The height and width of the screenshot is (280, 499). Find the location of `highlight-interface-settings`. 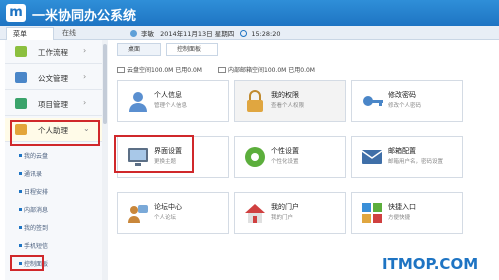

highlight-interface-settings is located at coordinates (154, 154).